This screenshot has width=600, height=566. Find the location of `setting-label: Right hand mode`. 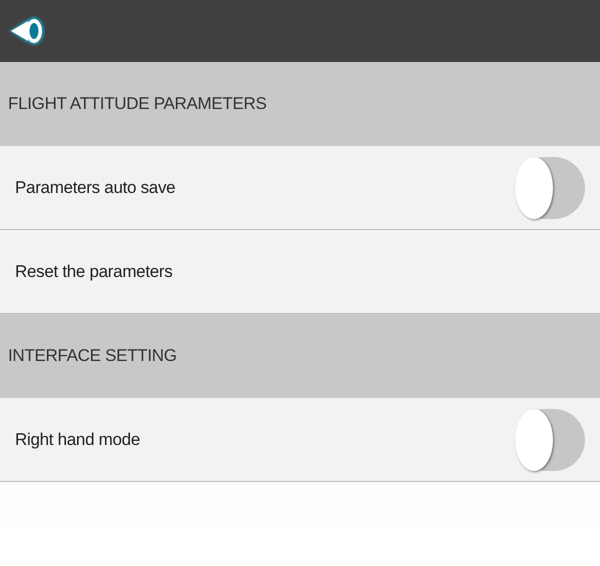

setting-label: Right hand mode is located at coordinates (77, 439).